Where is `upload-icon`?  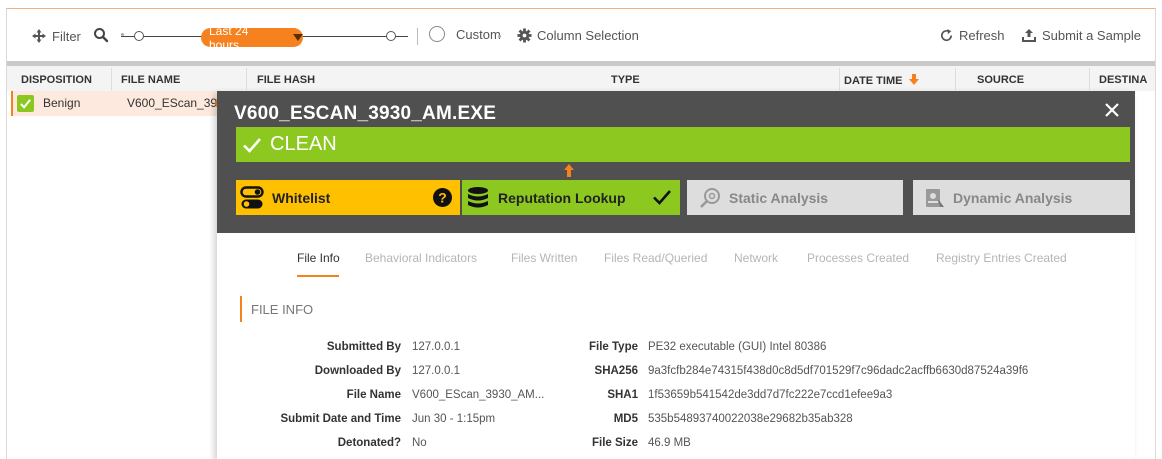 upload-icon is located at coordinates (1029, 35).